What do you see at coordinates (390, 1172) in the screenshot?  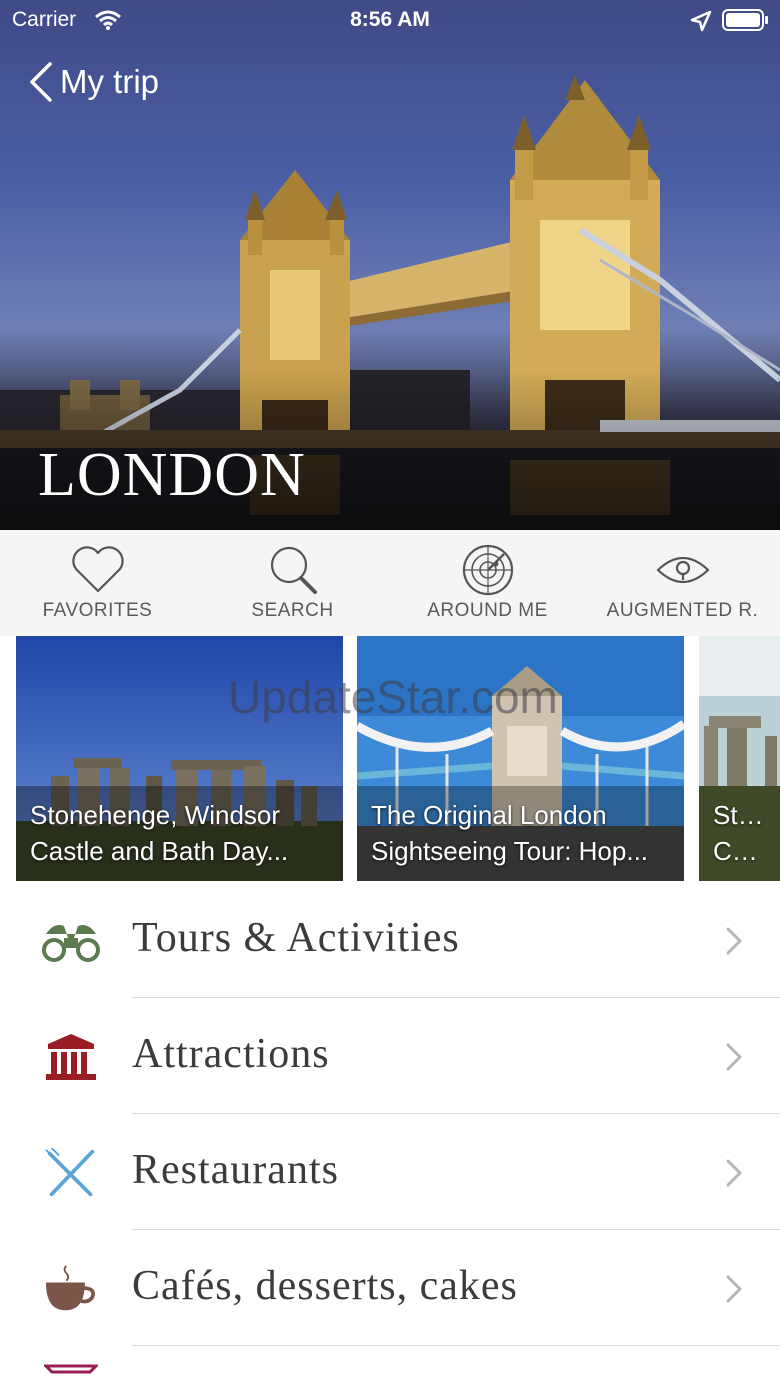 I see `category-row-restaurants: Restaurants` at bounding box center [390, 1172].